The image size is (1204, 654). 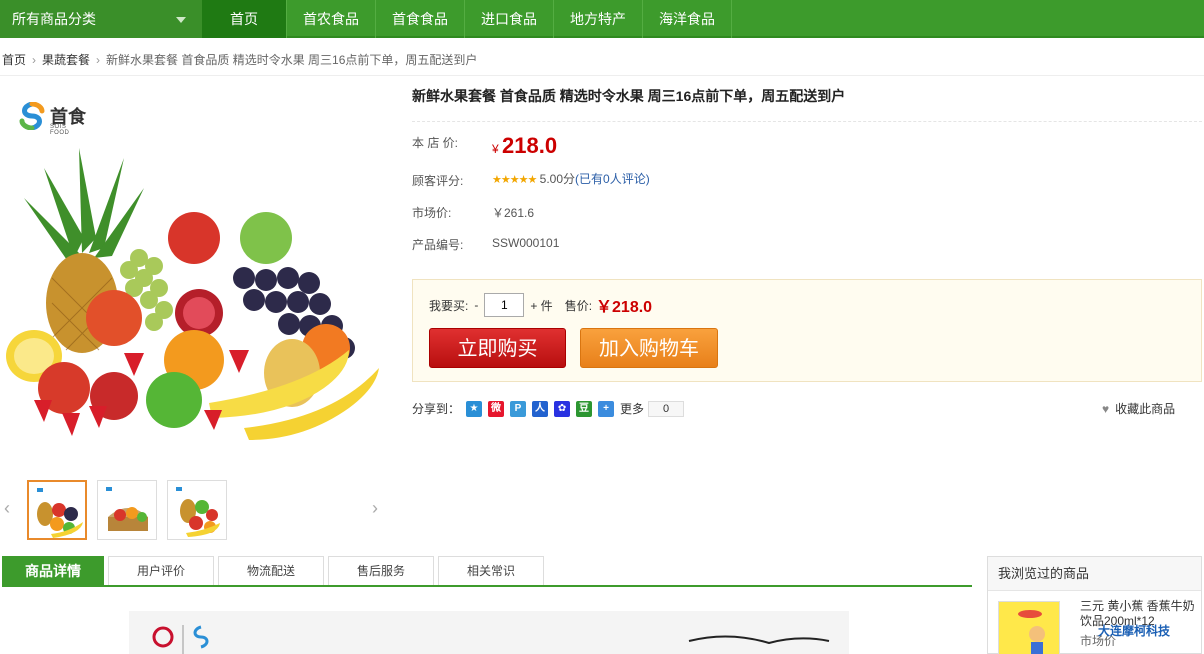 I want to click on chevron-down-icon, so click(x=181, y=20).